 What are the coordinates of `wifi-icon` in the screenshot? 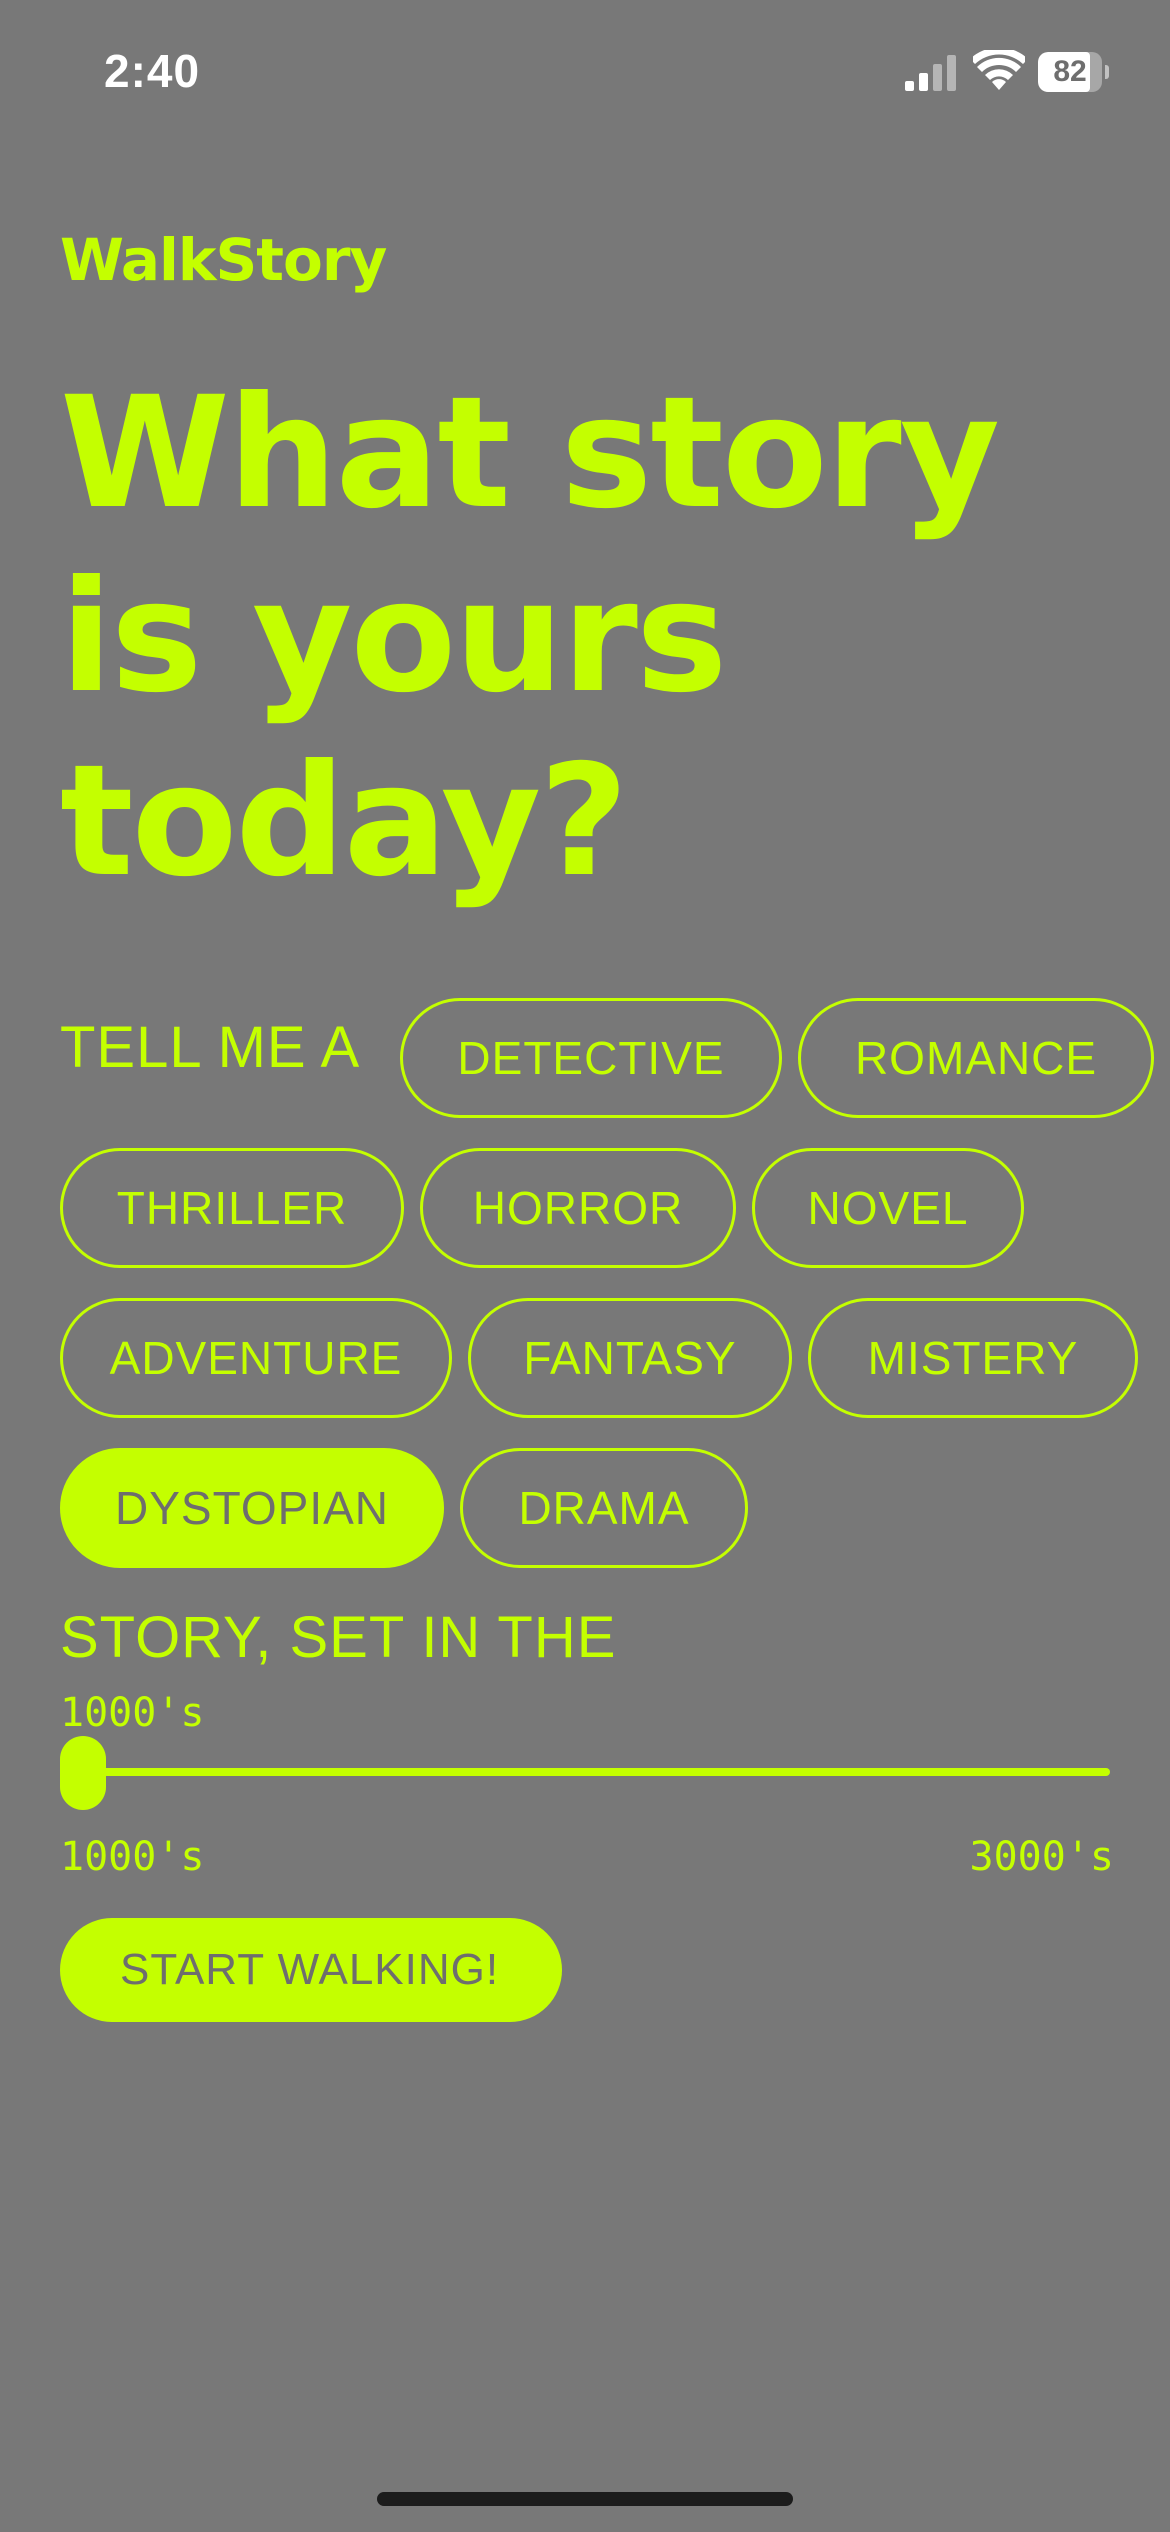 It's located at (999, 70).